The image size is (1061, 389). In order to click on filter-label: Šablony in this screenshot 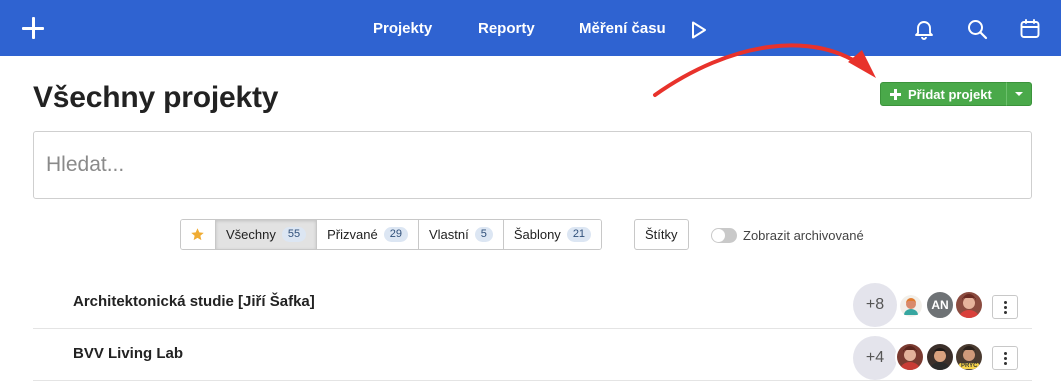, I will do `click(537, 234)`.